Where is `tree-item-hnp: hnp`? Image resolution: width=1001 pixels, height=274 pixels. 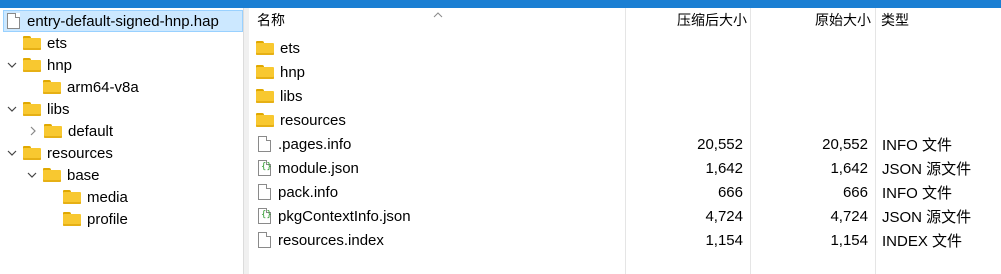 tree-item-hnp: hnp is located at coordinates (38, 65).